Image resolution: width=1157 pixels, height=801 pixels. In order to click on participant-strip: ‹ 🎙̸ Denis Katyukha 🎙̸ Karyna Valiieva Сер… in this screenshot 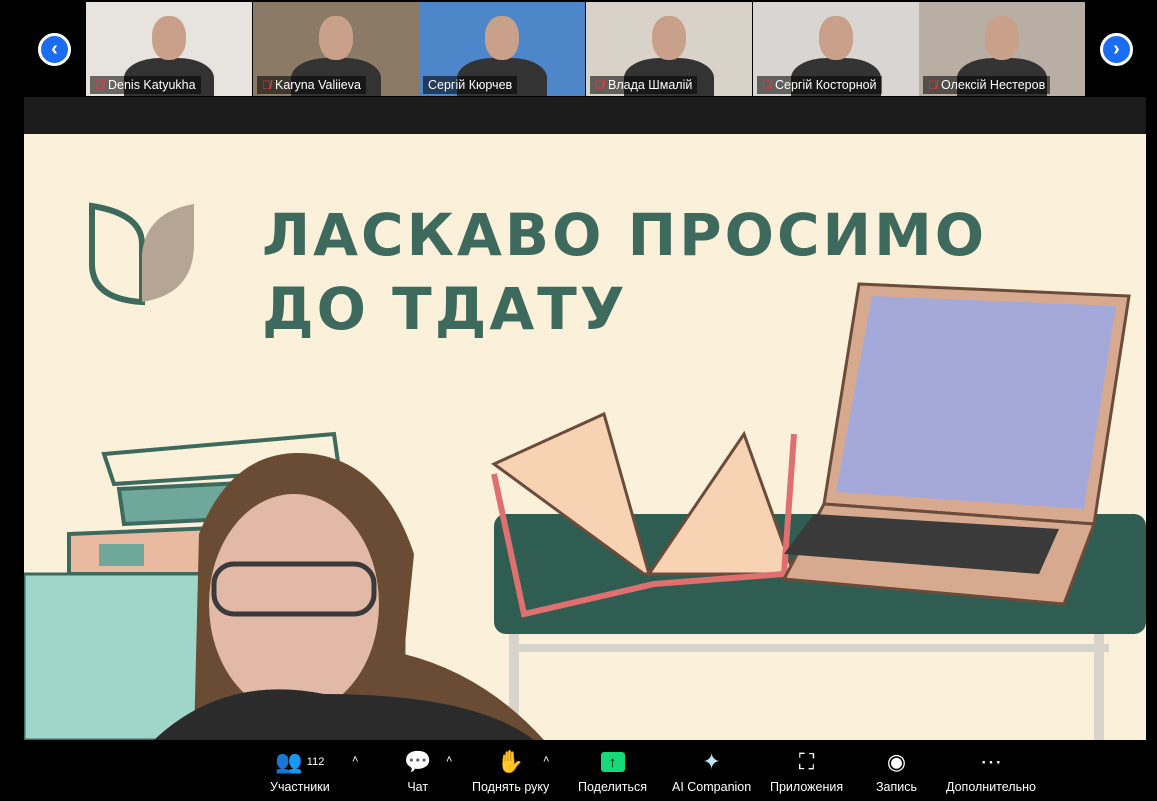, I will do `click(578, 48)`.